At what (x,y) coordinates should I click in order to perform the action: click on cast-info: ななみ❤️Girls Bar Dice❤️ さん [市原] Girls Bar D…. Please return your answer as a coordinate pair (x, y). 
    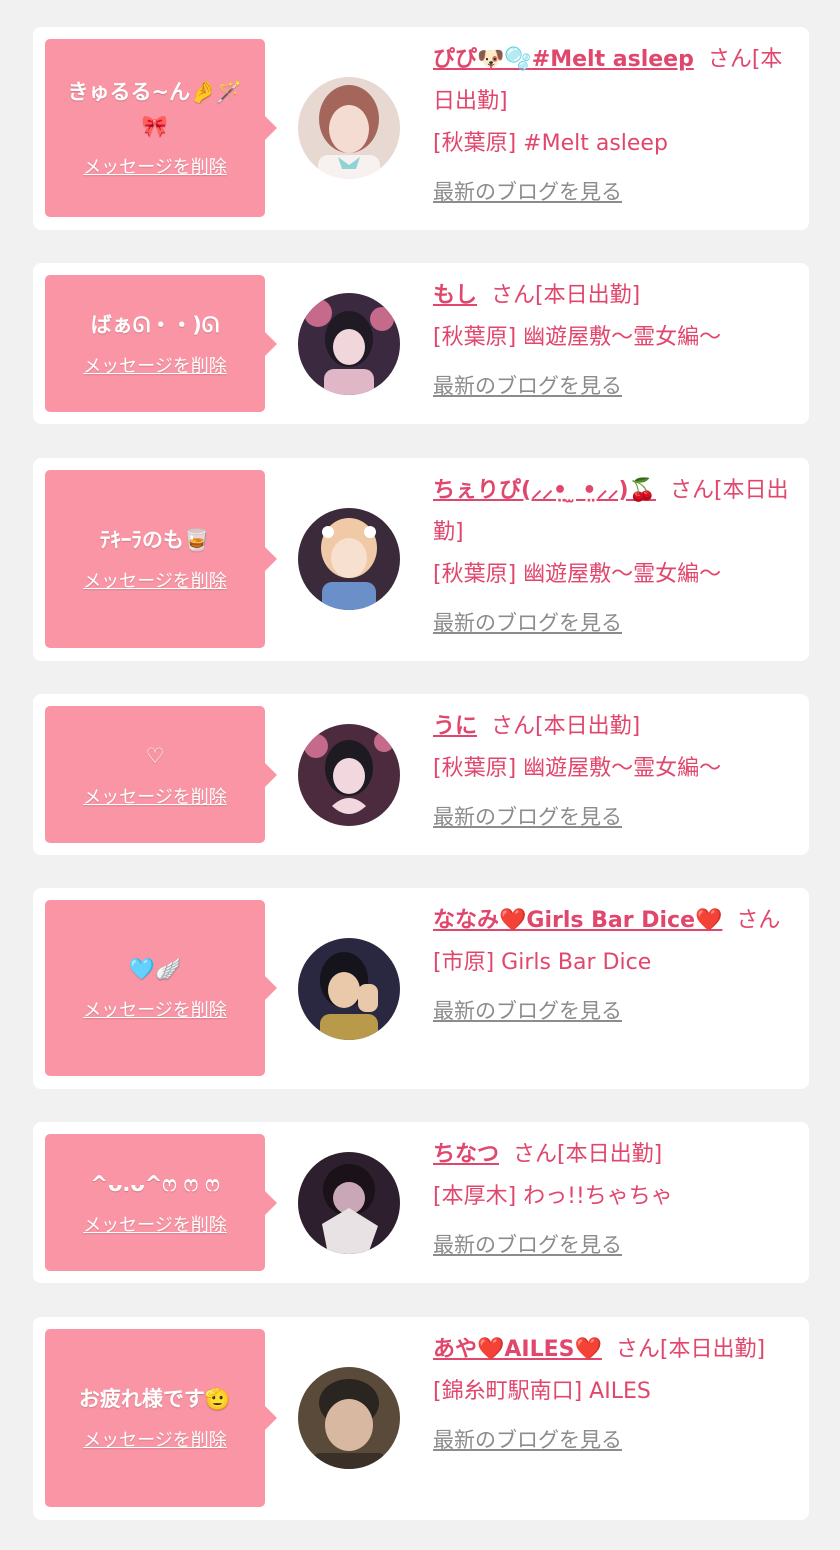
    Looking at the image, I should click on (612, 964).